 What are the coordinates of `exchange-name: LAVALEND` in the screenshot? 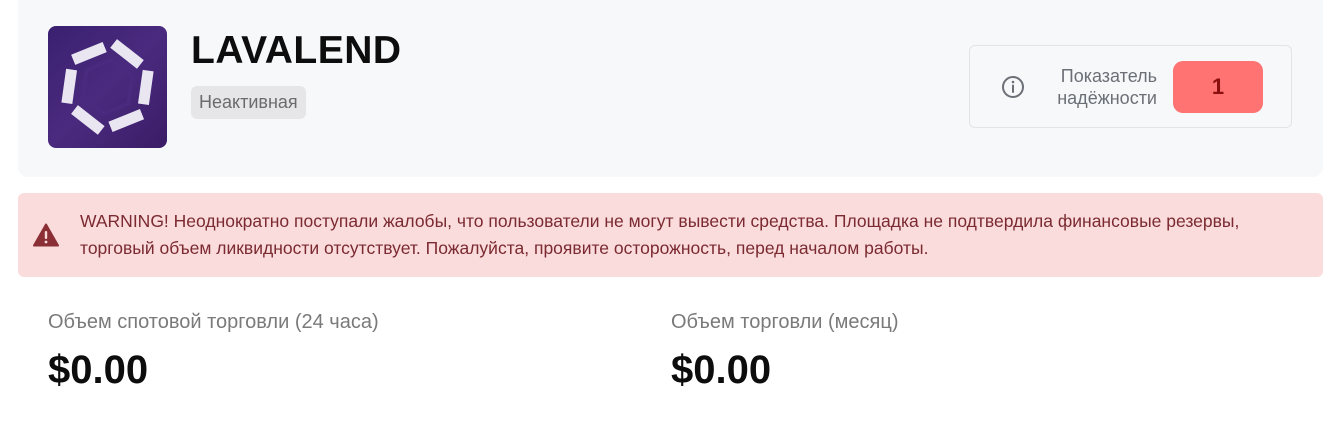 It's located at (296, 50).